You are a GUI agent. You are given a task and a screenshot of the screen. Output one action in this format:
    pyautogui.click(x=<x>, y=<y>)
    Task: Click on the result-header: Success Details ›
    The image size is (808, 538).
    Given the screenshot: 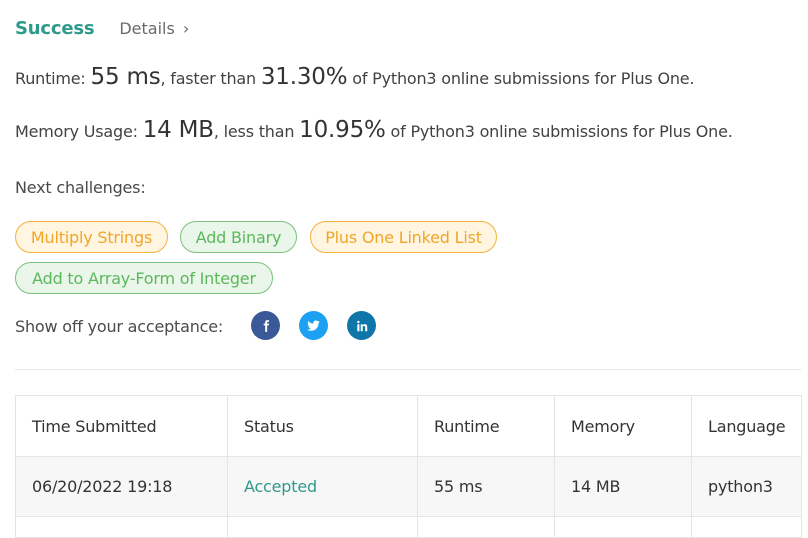 What is the action you would take?
    pyautogui.click(x=102, y=28)
    